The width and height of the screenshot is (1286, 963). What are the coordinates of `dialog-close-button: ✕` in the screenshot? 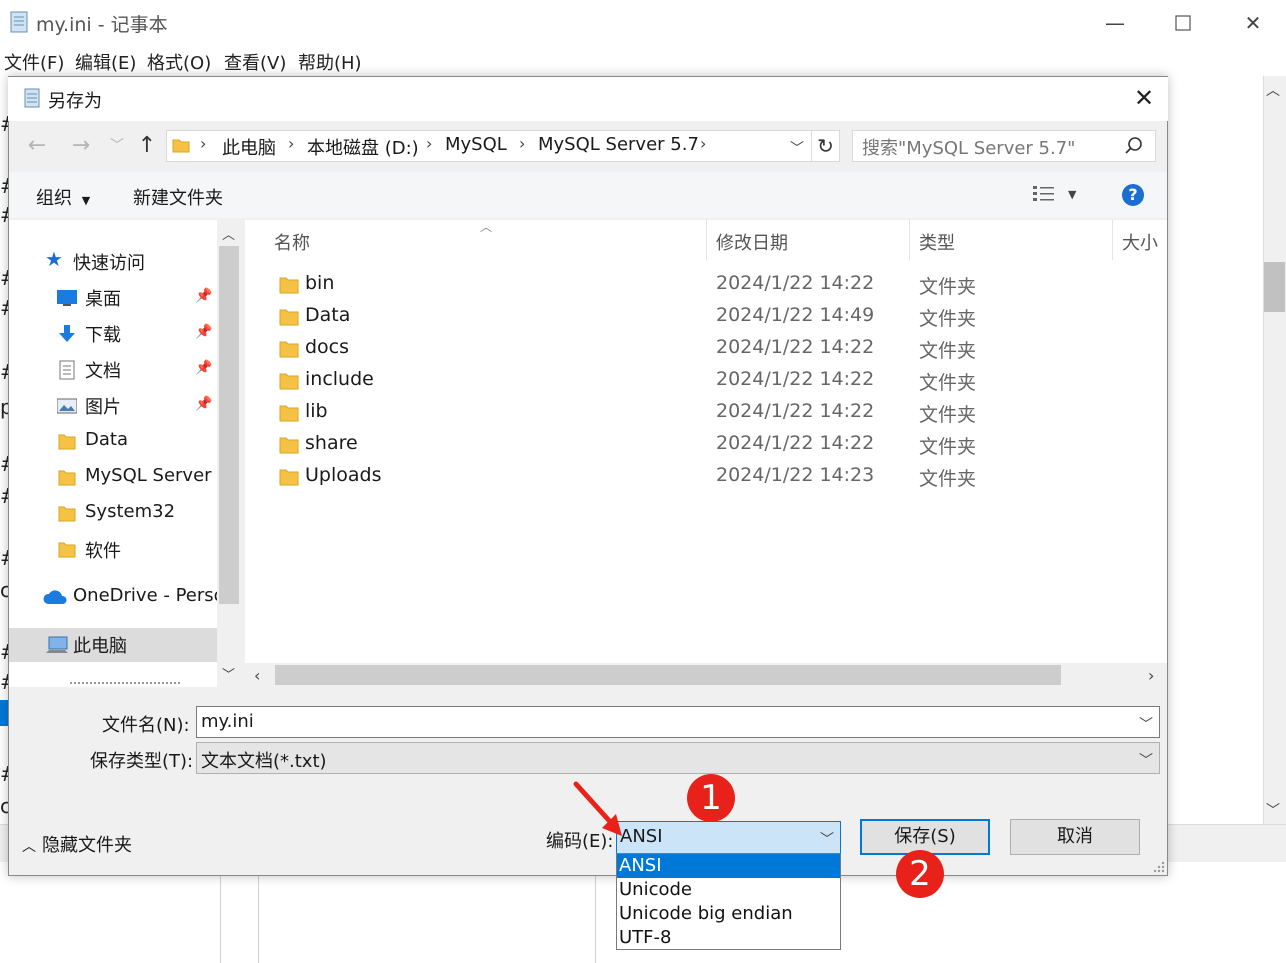 It's located at (1144, 98).